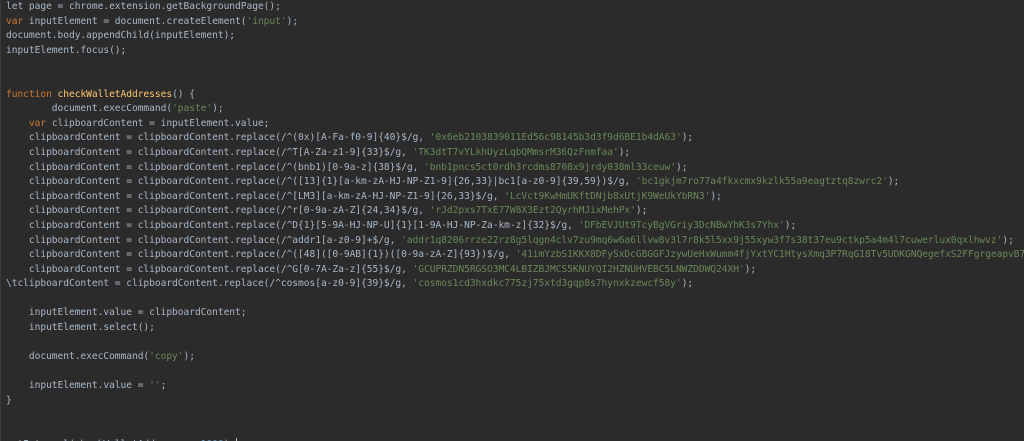 The width and height of the screenshot is (1024, 441). What do you see at coordinates (532, 211) in the screenshot?
I see `code-token: 'rJd2pxs7TxE77W8X3Ezt2QyrhMJixMehPx'` at bounding box center [532, 211].